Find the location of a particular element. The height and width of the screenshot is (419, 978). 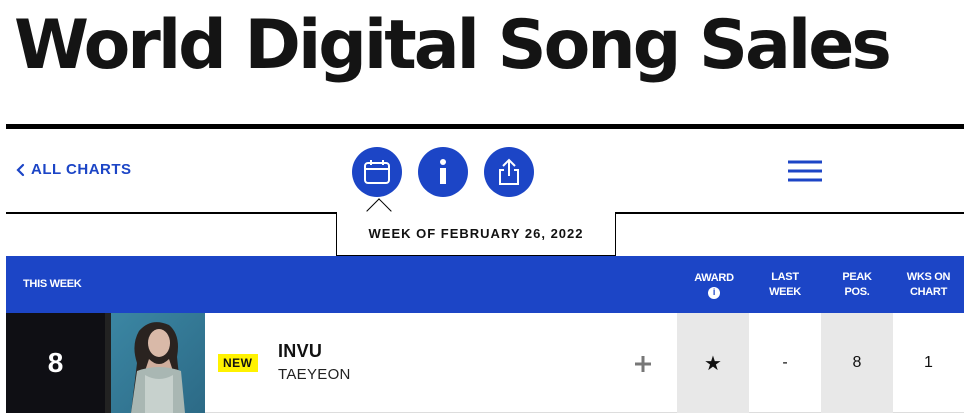

header-wks-line2: CHART is located at coordinates (928, 291).